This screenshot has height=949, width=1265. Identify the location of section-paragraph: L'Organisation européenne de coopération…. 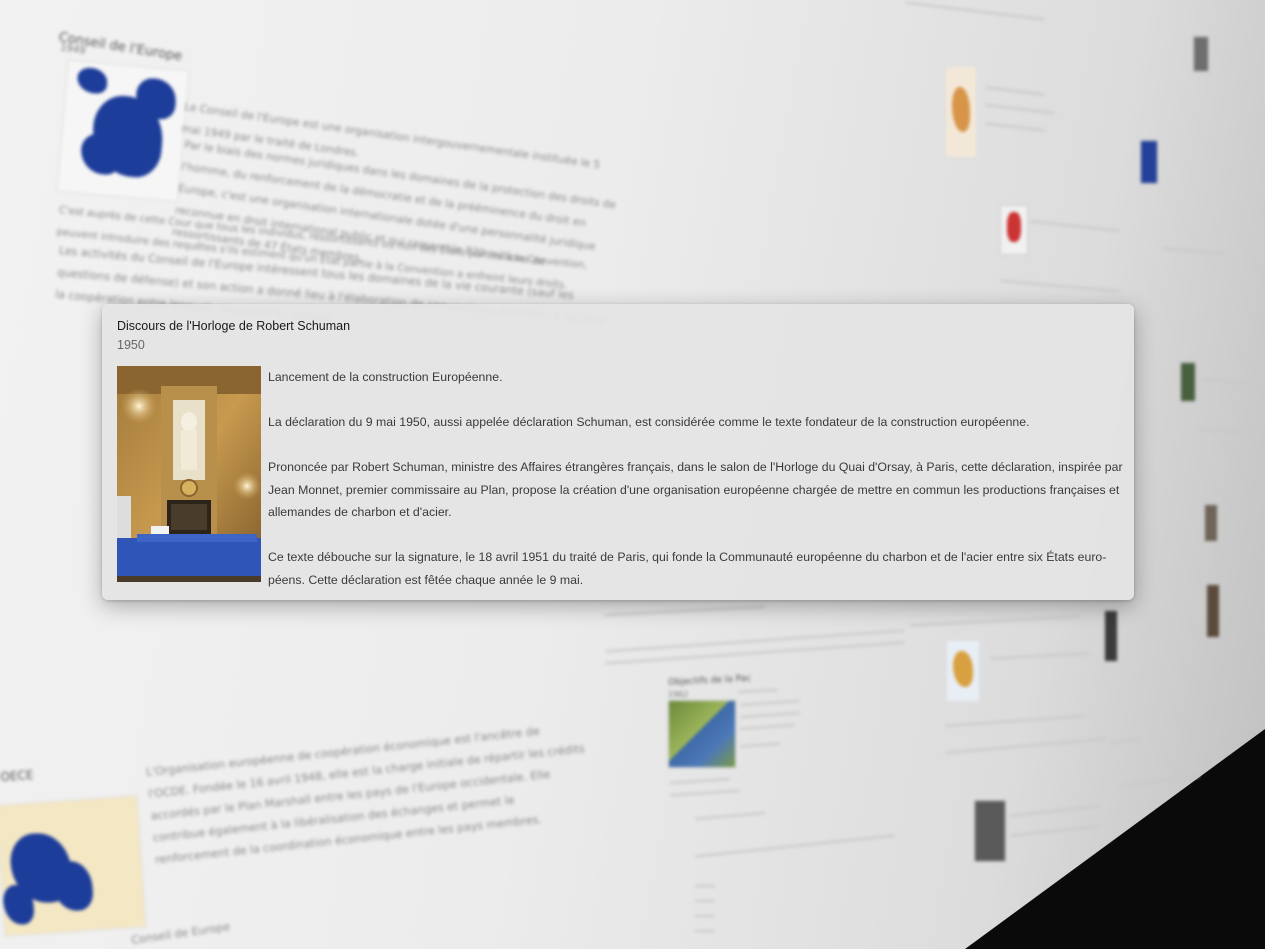
(365, 795).